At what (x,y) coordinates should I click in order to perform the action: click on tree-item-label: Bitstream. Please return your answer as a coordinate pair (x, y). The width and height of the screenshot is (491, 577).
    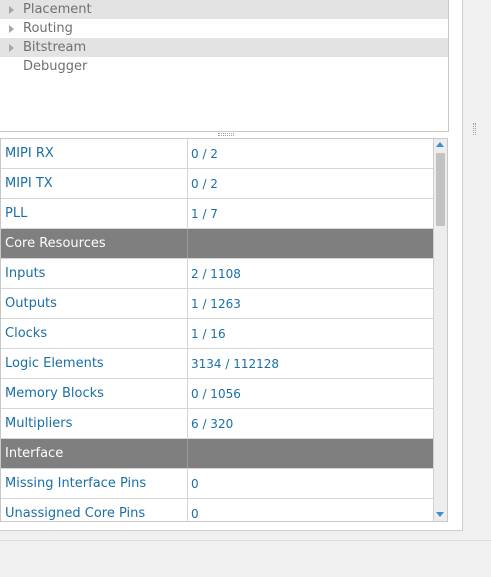
    Looking at the image, I should click on (55, 47).